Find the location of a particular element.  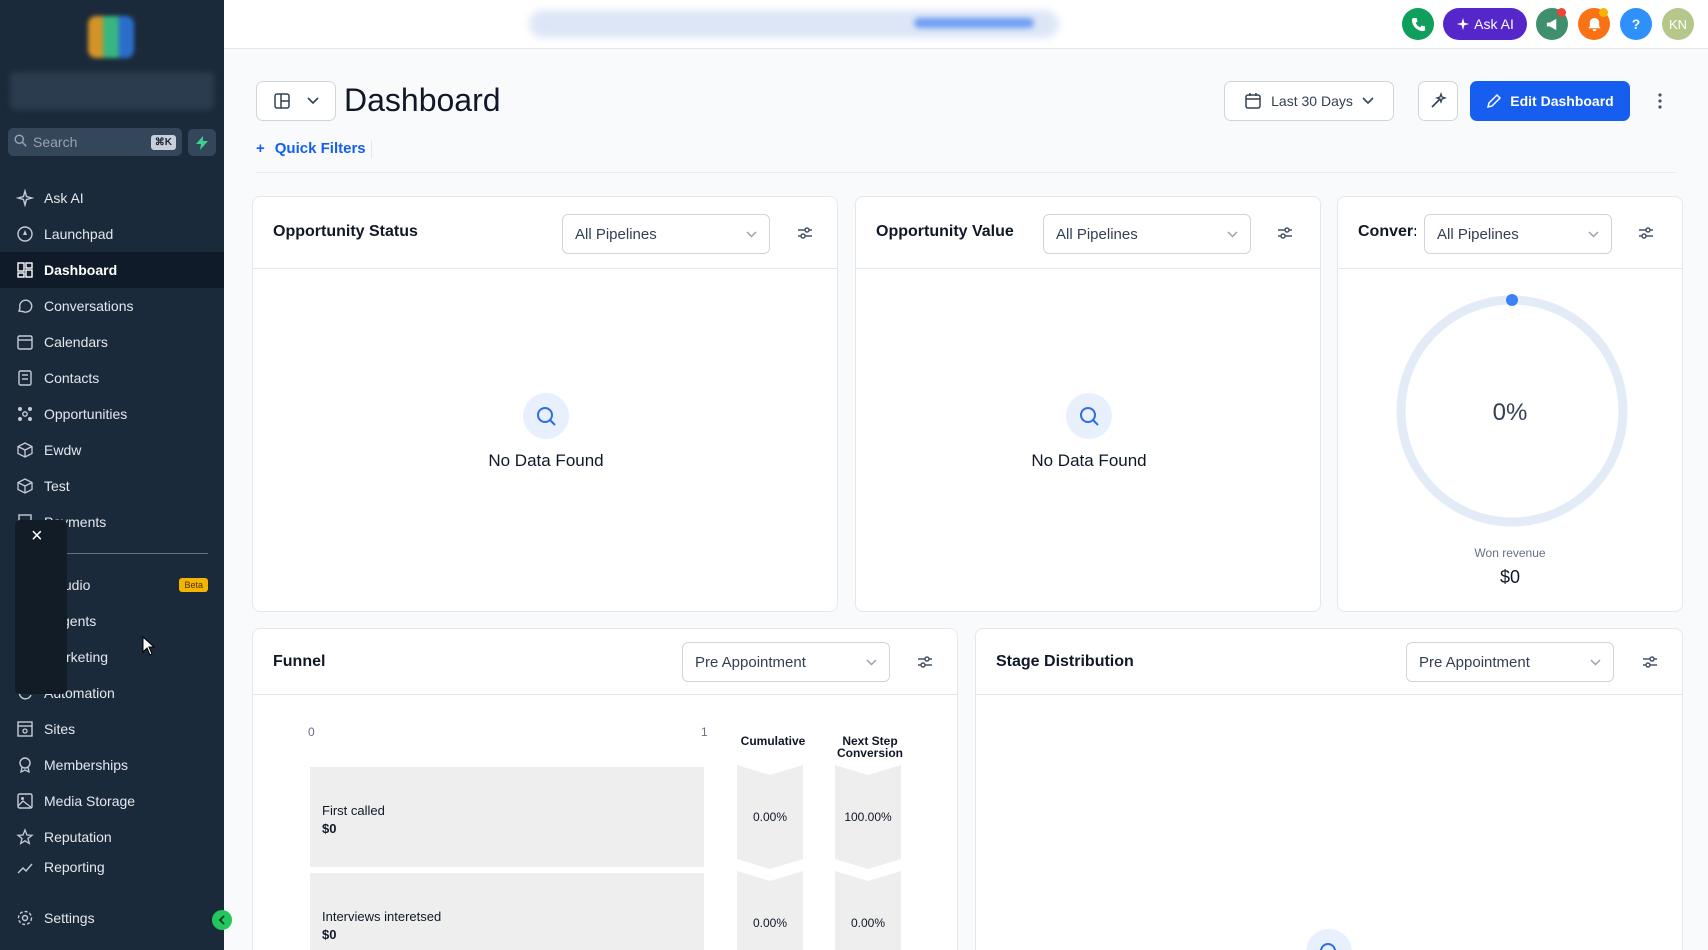

sidebar-item-label: Reporting is located at coordinates (74, 867).